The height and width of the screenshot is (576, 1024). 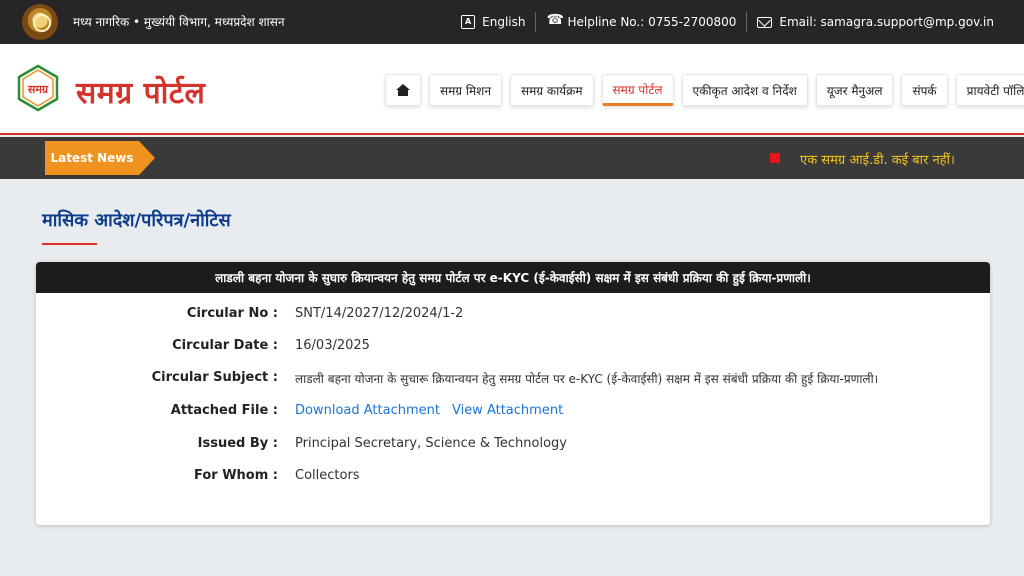 What do you see at coordinates (100, 158) in the screenshot?
I see `latest-news-label: Latest News` at bounding box center [100, 158].